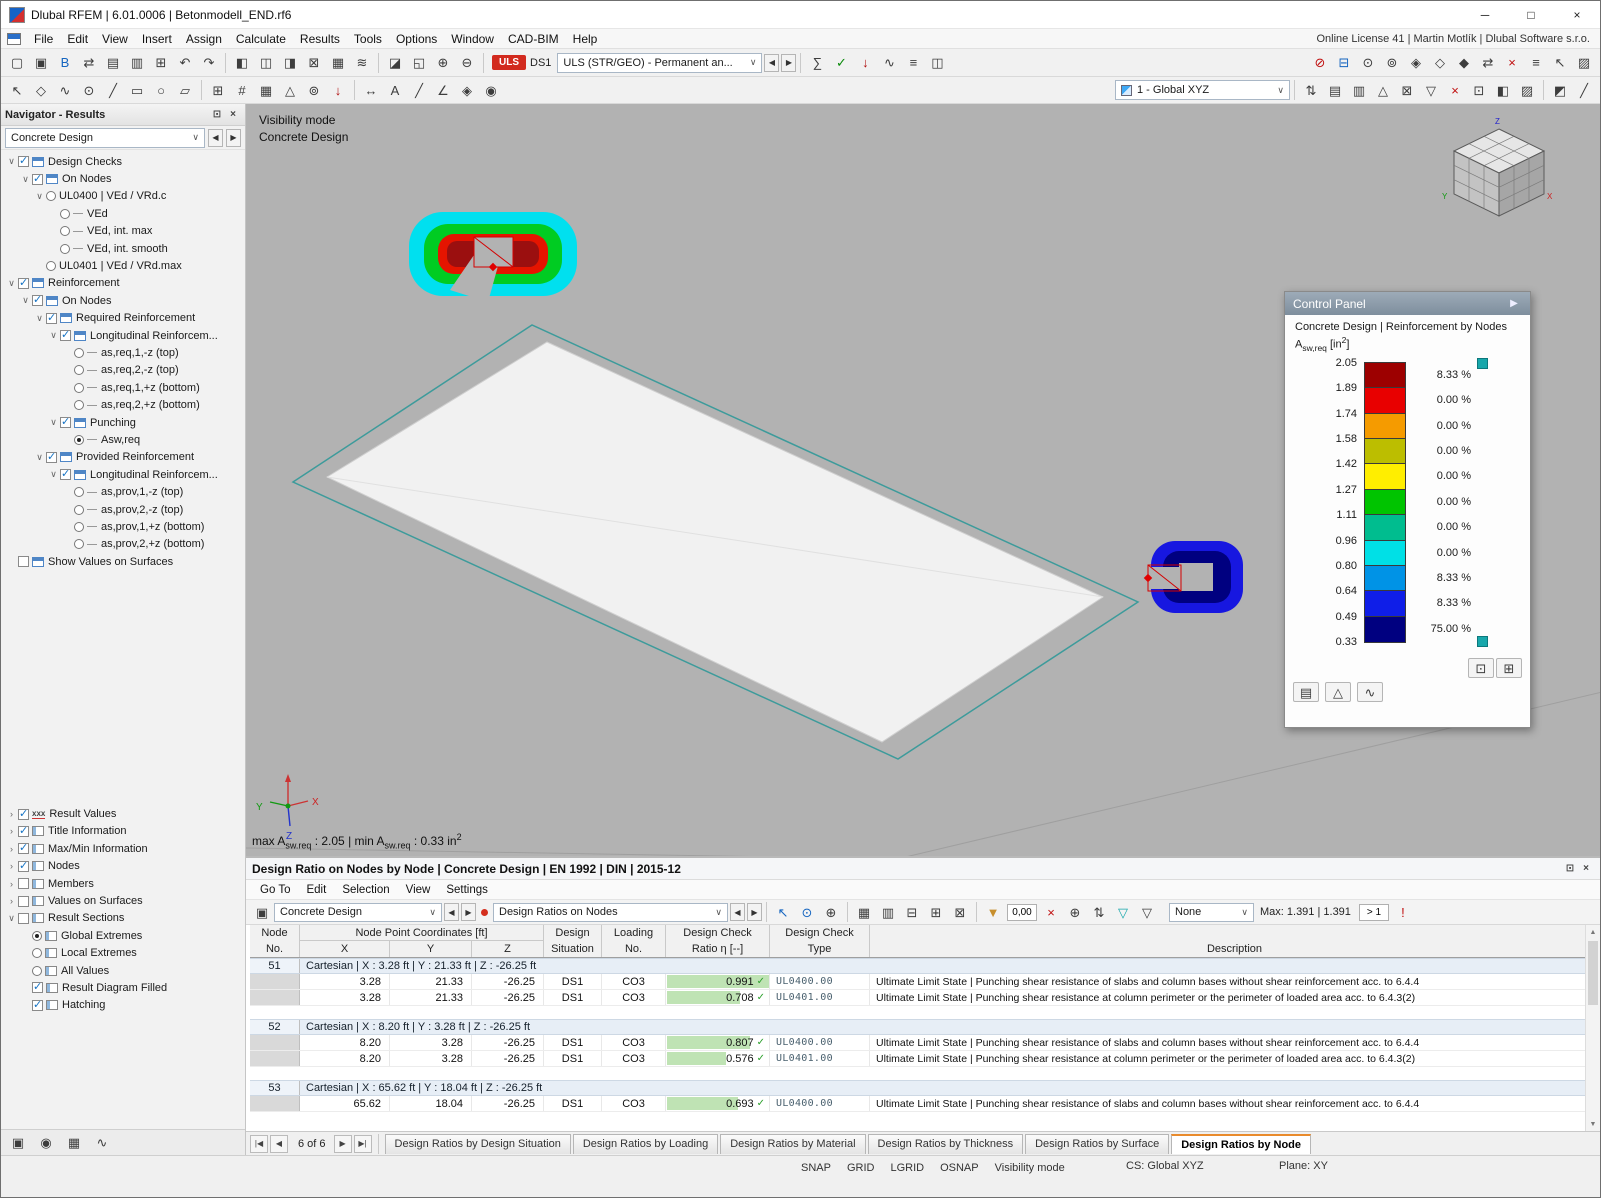  Describe the element at coordinates (418, 890) in the screenshot. I see `table-menu-item: View` at that location.